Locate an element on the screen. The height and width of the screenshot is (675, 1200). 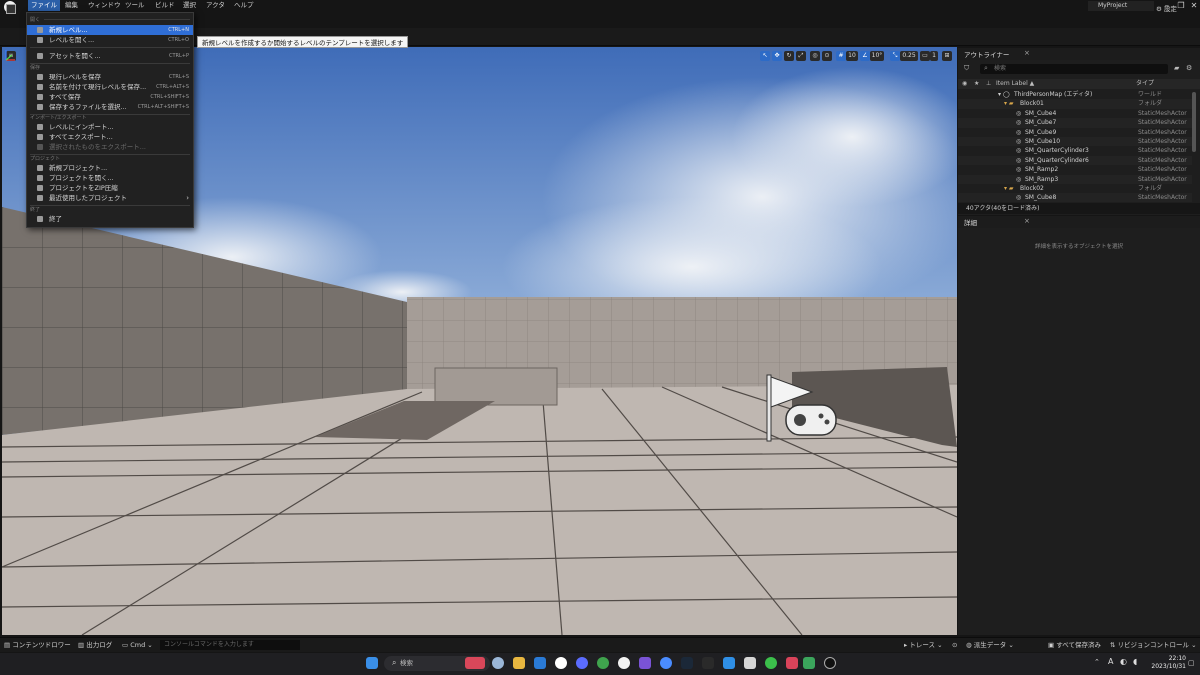
menu-build: ビルド is located at coordinates (165, 5).